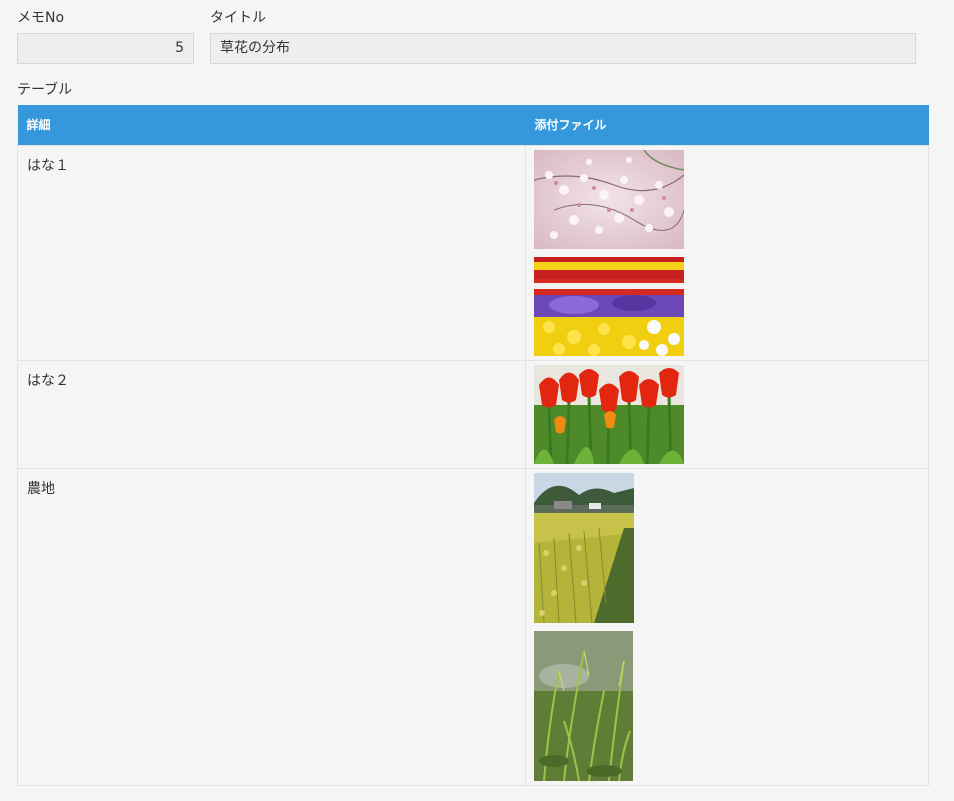 Image resolution: width=954 pixels, height=801 pixels. I want to click on memo-no-label: メモNo, so click(41, 18).